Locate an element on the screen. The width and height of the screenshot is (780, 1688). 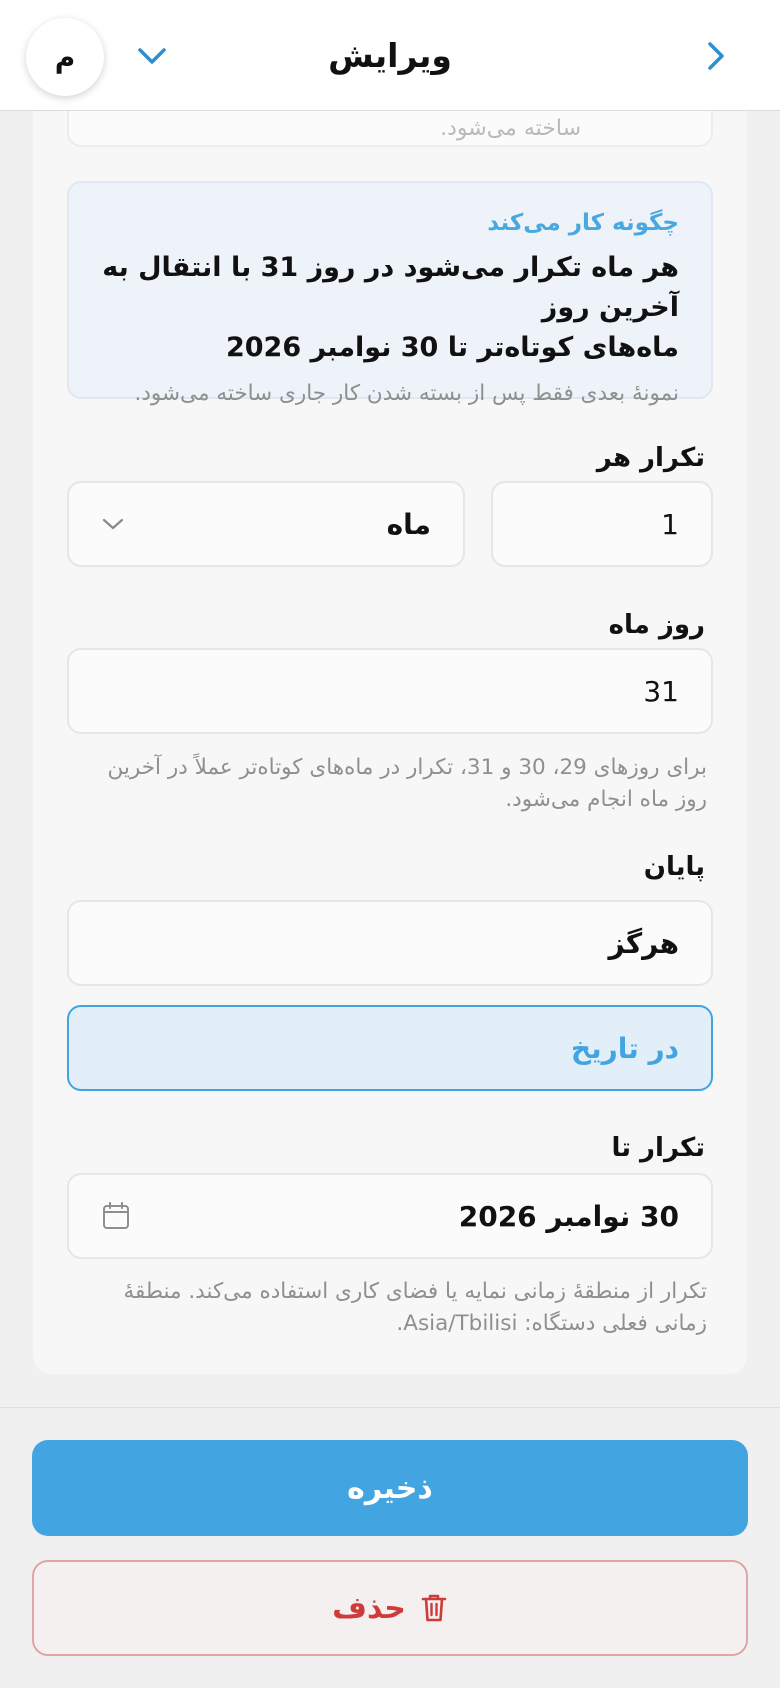
end-label: پایان is located at coordinates (674, 867).